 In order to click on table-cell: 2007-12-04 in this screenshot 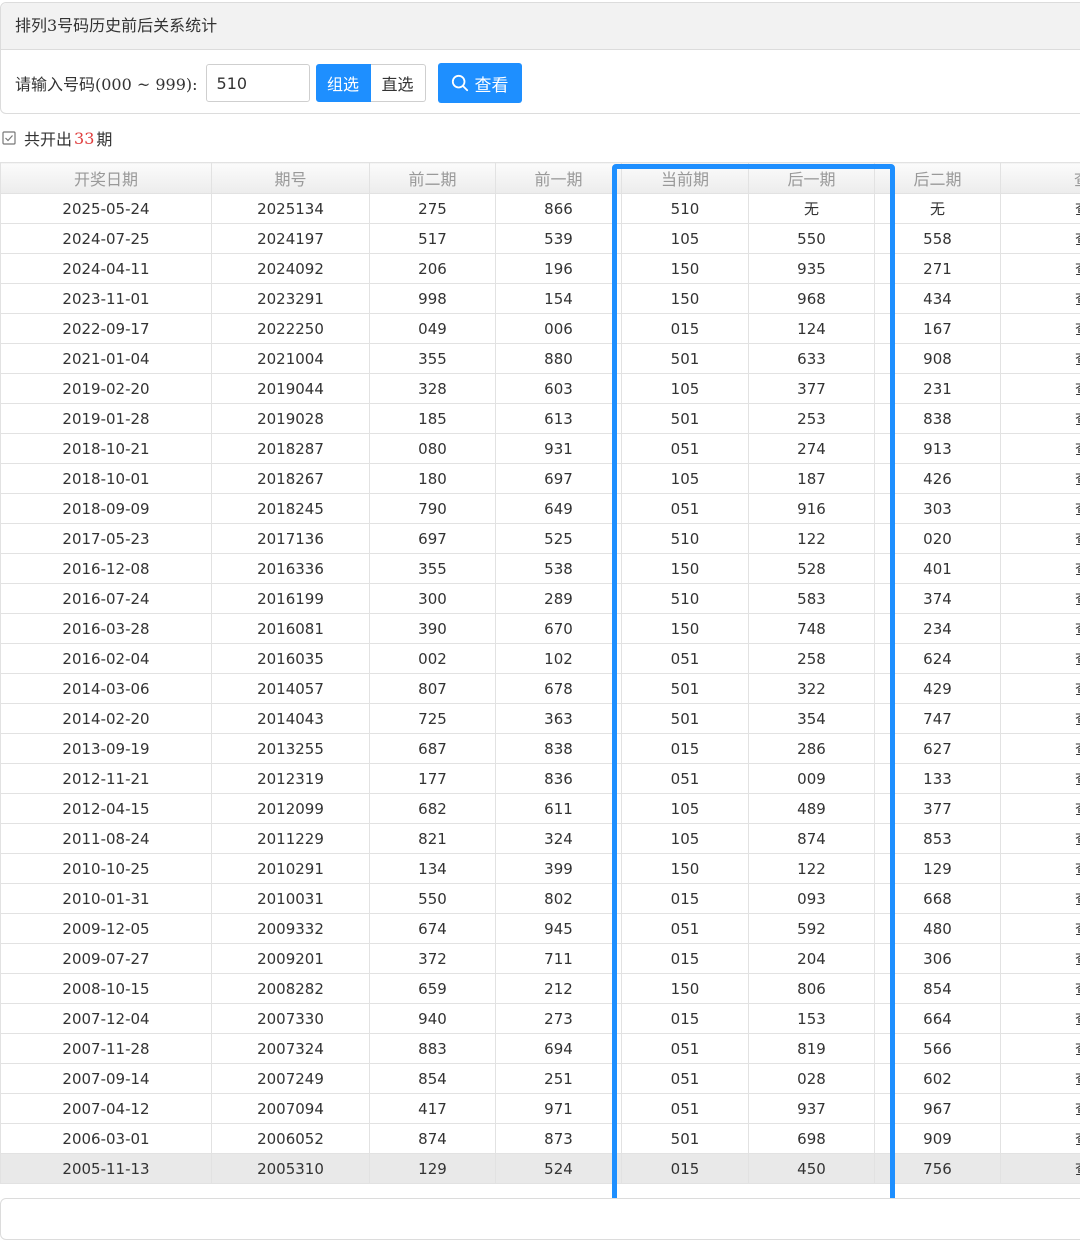, I will do `click(106, 1019)`.